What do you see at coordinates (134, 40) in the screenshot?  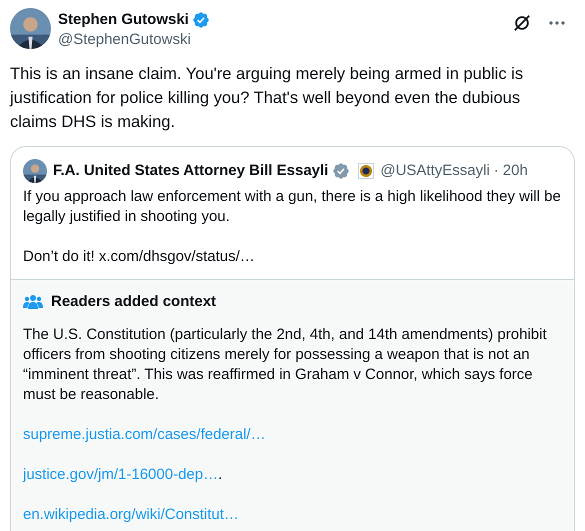 I see `author-handle: @StephenGutowski` at bounding box center [134, 40].